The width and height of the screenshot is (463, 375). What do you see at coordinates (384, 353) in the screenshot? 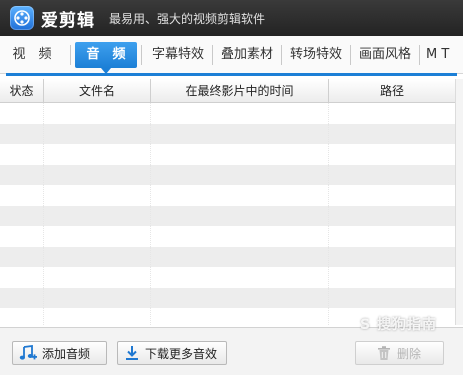
I see `trash-icon` at bounding box center [384, 353].